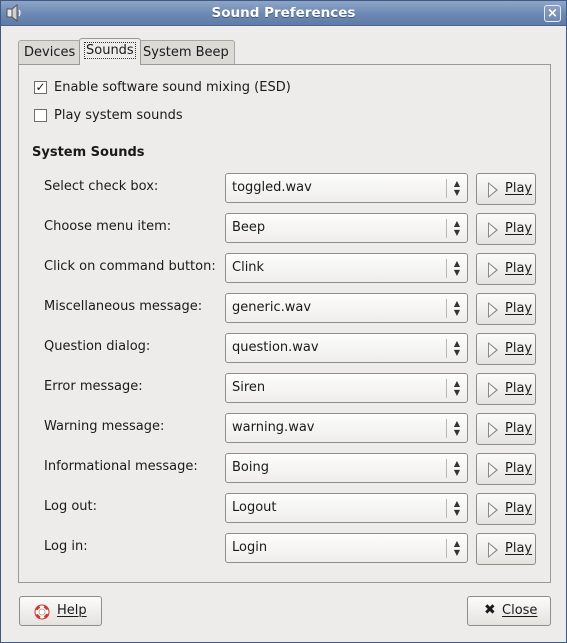  I want to click on system-sounds-heading: System Sounds, so click(88, 152).